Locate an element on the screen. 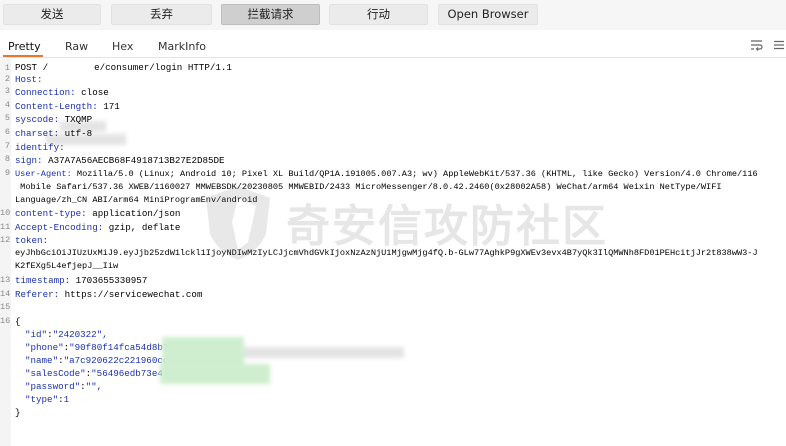 Image resolution: width=786 pixels, height=446 pixels. header-key: sign: is located at coordinates (29, 160).